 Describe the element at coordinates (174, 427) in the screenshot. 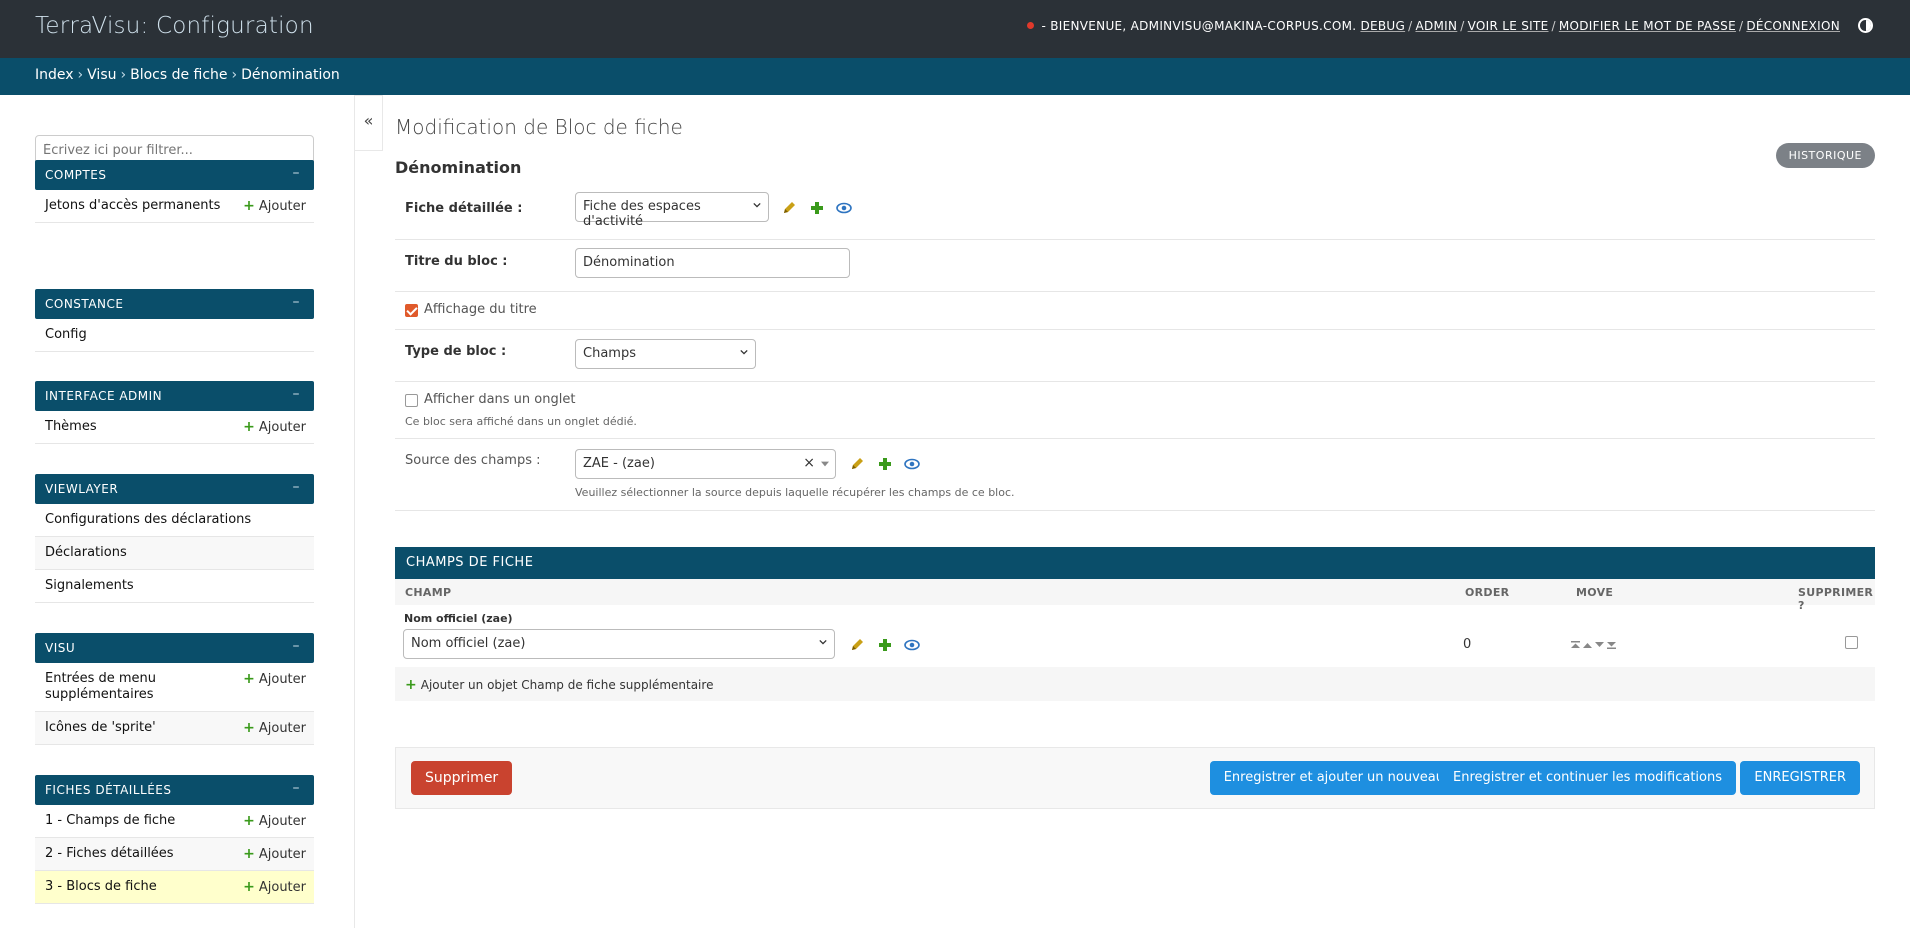

I see `sidebar-item-themes: Thèmes + Ajouter` at that location.